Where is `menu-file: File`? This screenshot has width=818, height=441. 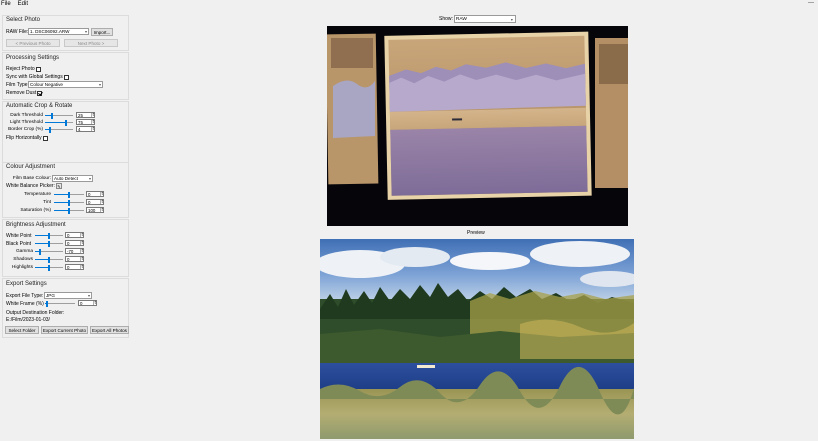
menu-file: File is located at coordinates (6, 4).